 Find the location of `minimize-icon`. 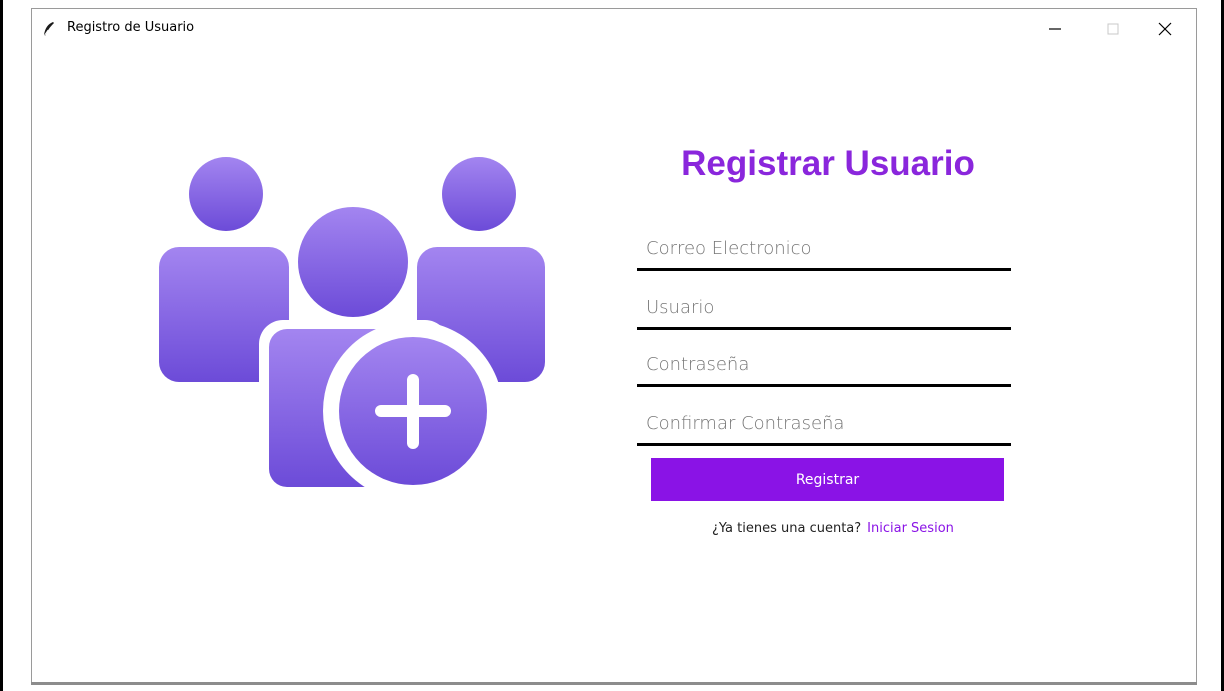

minimize-icon is located at coordinates (1055, 29).